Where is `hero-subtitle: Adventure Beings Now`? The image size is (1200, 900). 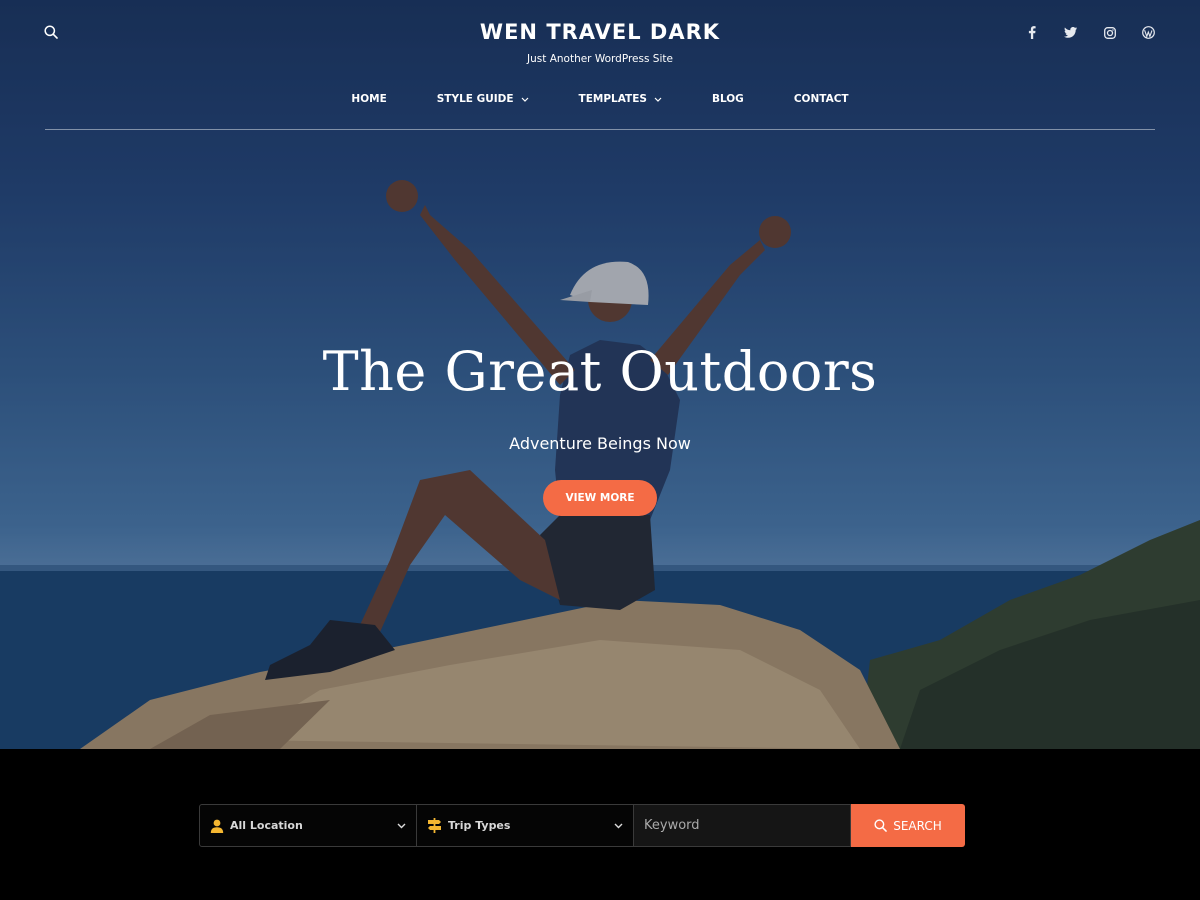 hero-subtitle: Adventure Beings Now is located at coordinates (600, 443).